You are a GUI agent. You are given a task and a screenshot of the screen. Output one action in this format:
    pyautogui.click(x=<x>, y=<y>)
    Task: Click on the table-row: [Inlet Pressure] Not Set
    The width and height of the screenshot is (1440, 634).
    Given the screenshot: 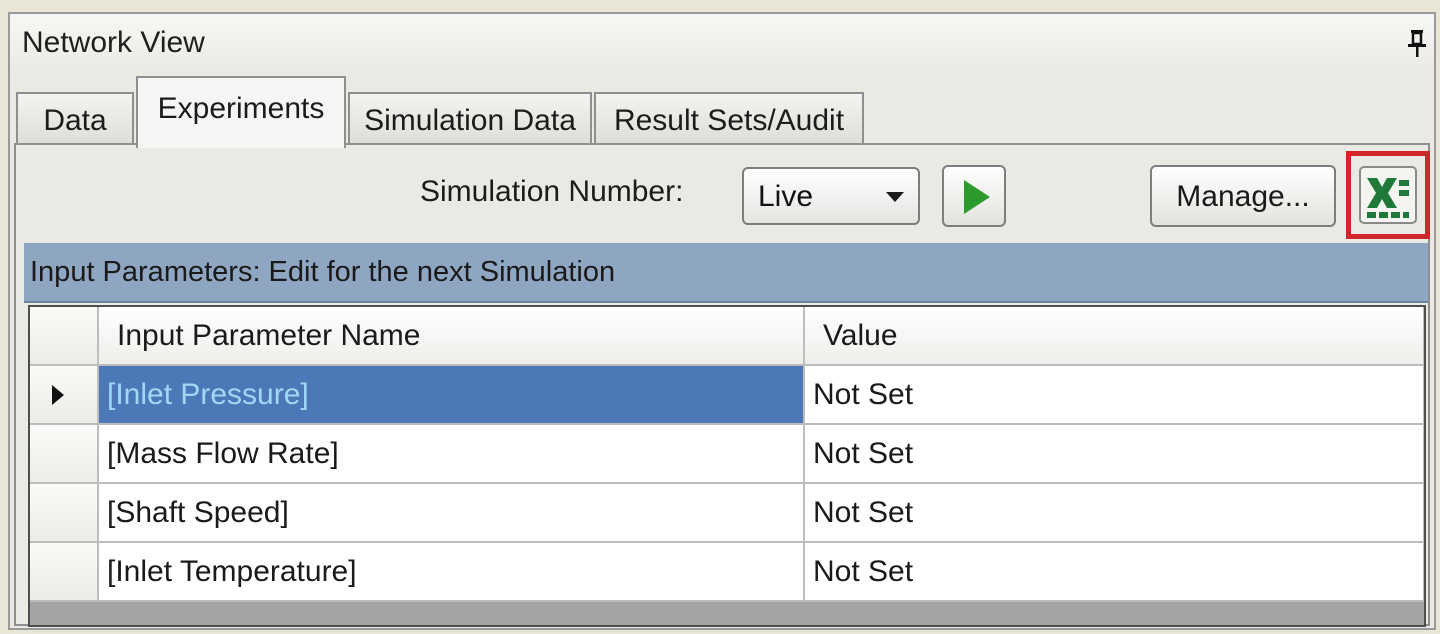 What is the action you would take?
    pyautogui.click(x=727, y=395)
    